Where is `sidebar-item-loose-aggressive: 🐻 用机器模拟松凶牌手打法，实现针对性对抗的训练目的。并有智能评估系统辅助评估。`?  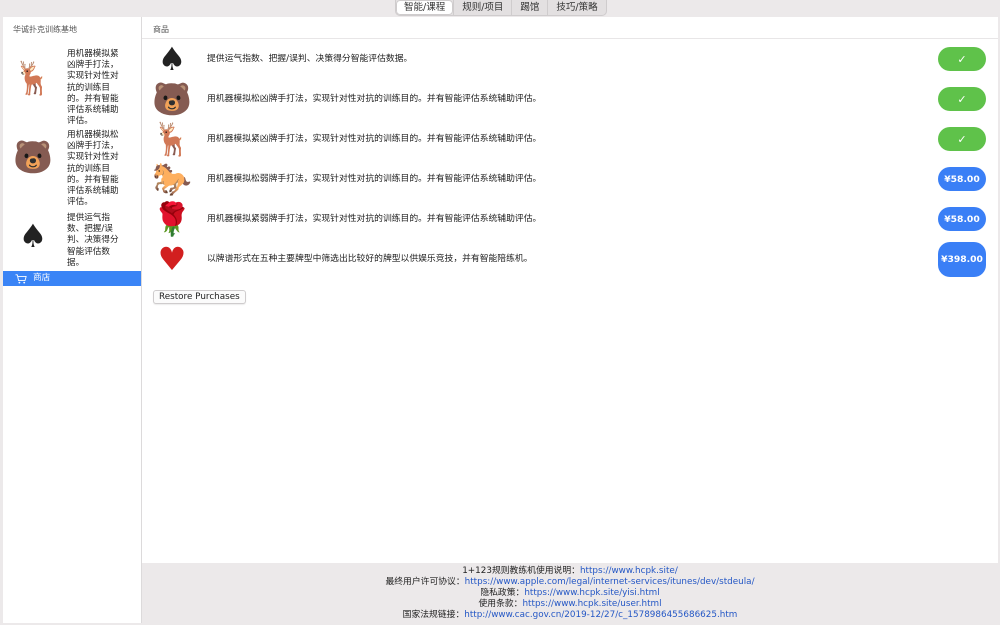
sidebar-item-loose-aggressive: 🐻 用机器模拟松凶牌手打法，实现针对性对抗的训练目的。并有智能评估系统辅助评估。 is located at coordinates (72, 165).